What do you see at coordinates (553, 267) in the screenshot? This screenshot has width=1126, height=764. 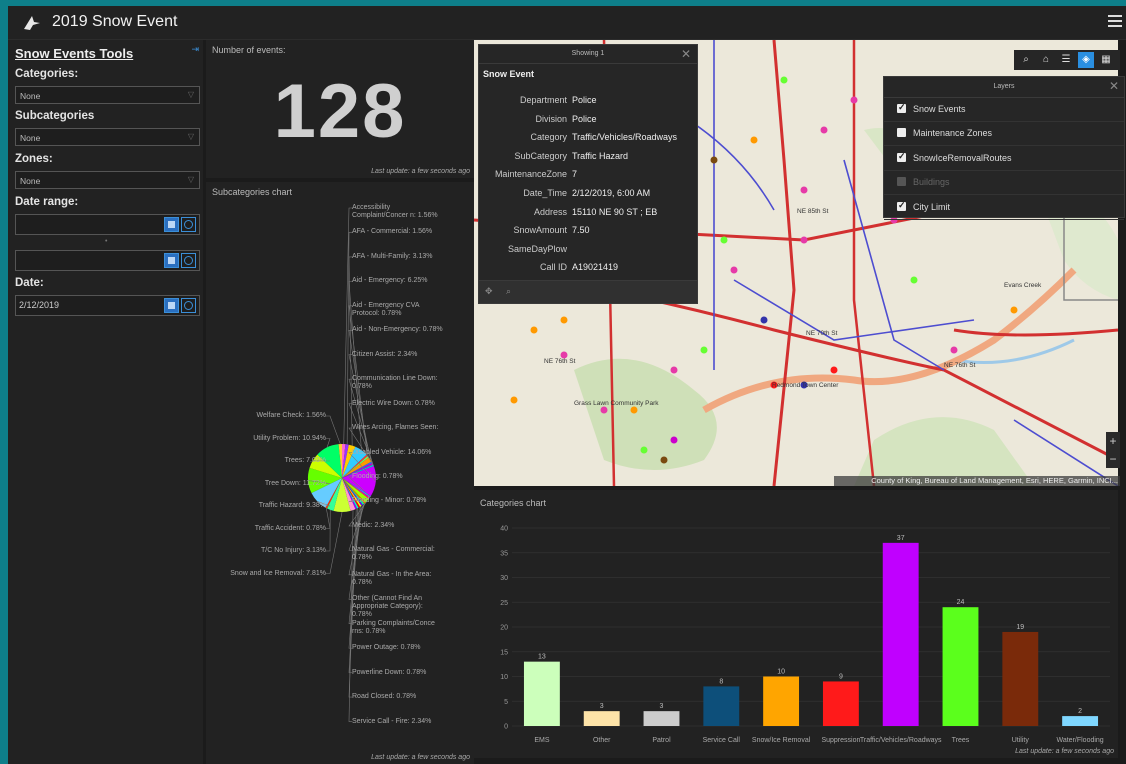 I see `popup-field-name: Call ID` at bounding box center [553, 267].